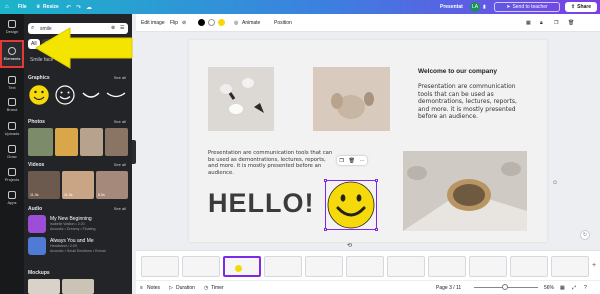 The height and width of the screenshot is (294, 600). I want to click on slide-thumbnail-current, so click(242, 266).